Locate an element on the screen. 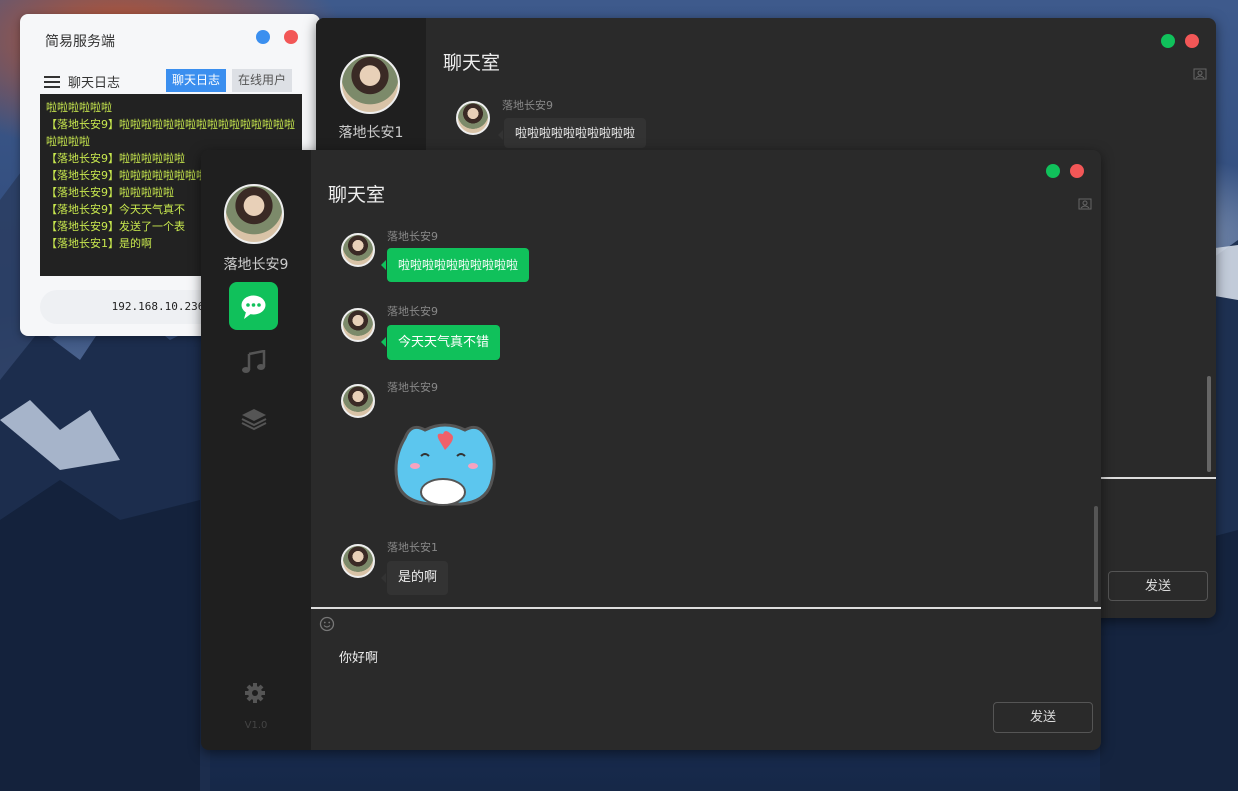  chat-bubble-icon is located at coordinates (253, 307).